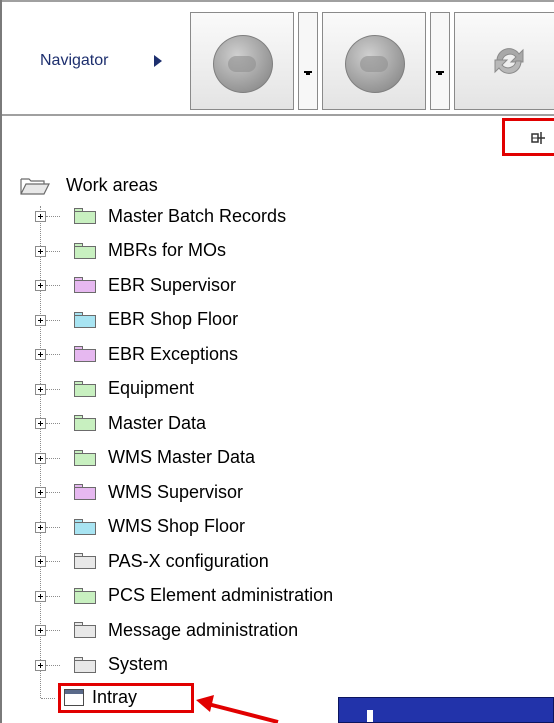 Image resolution: width=554 pixels, height=723 pixels. I want to click on tree-item: Master Data, so click(157, 423).